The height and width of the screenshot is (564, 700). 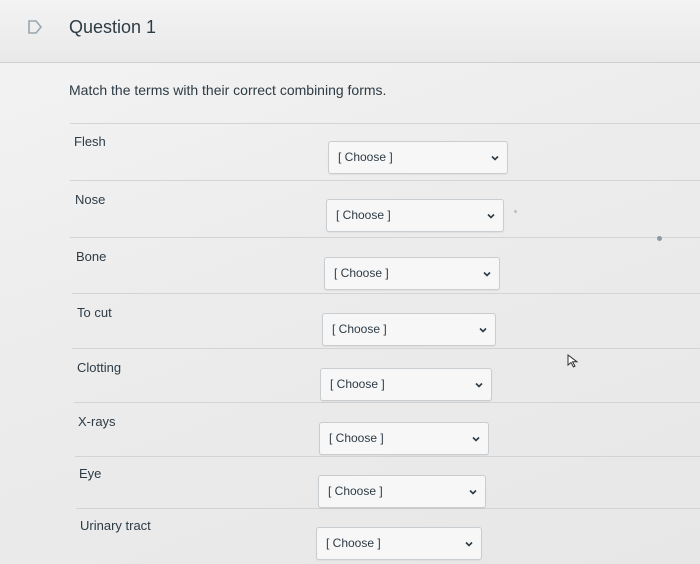 I want to click on mouse-pointer-icon, so click(x=573, y=361).